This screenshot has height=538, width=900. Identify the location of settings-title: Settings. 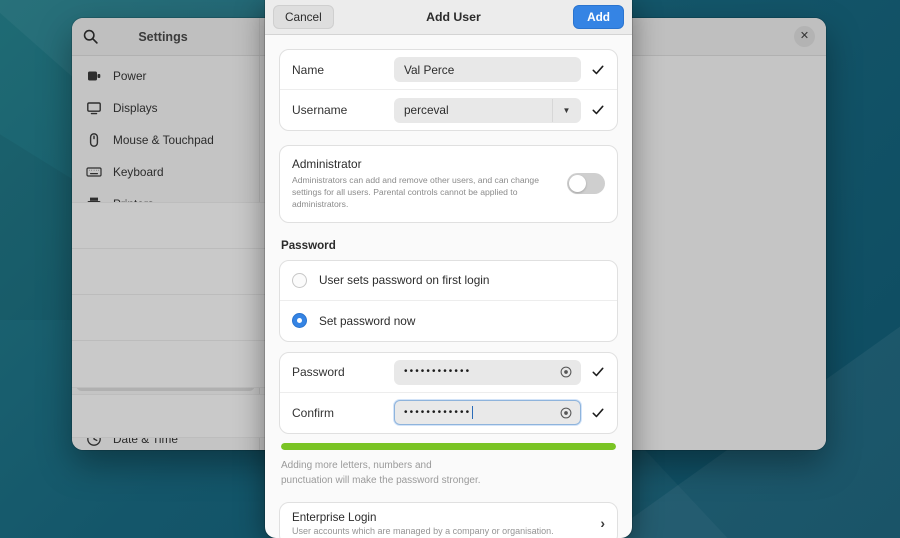
(163, 36).